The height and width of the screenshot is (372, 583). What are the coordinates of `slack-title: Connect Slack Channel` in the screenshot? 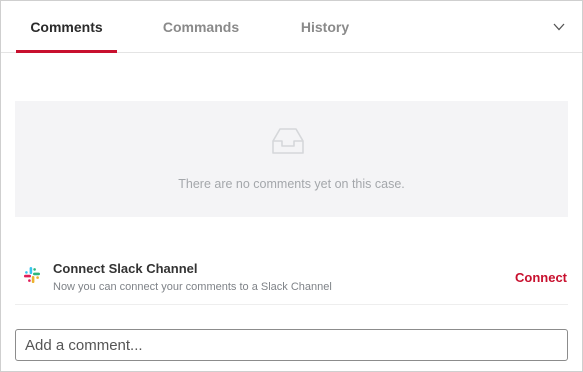 It's located at (125, 268).